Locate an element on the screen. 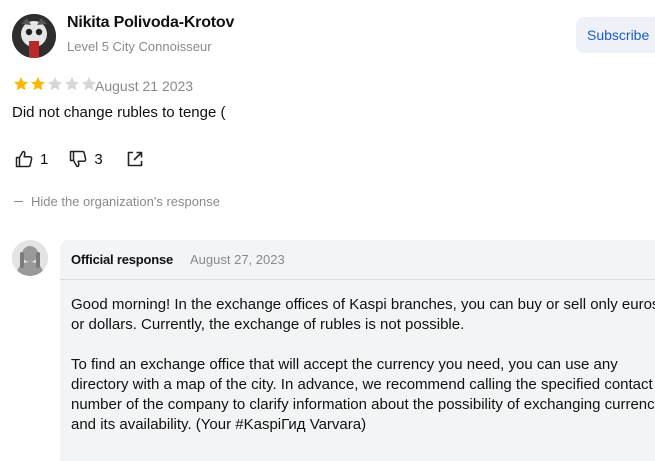 The image size is (655, 461). response-label: Official response is located at coordinates (122, 259).